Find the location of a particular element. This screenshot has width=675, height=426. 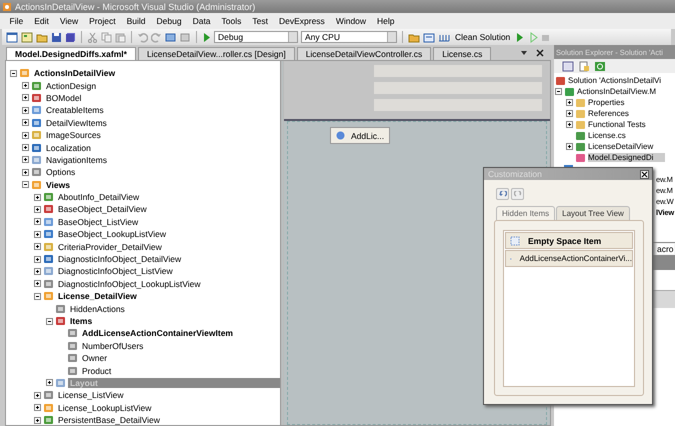

tab: Layout Tree View is located at coordinates (593, 213).